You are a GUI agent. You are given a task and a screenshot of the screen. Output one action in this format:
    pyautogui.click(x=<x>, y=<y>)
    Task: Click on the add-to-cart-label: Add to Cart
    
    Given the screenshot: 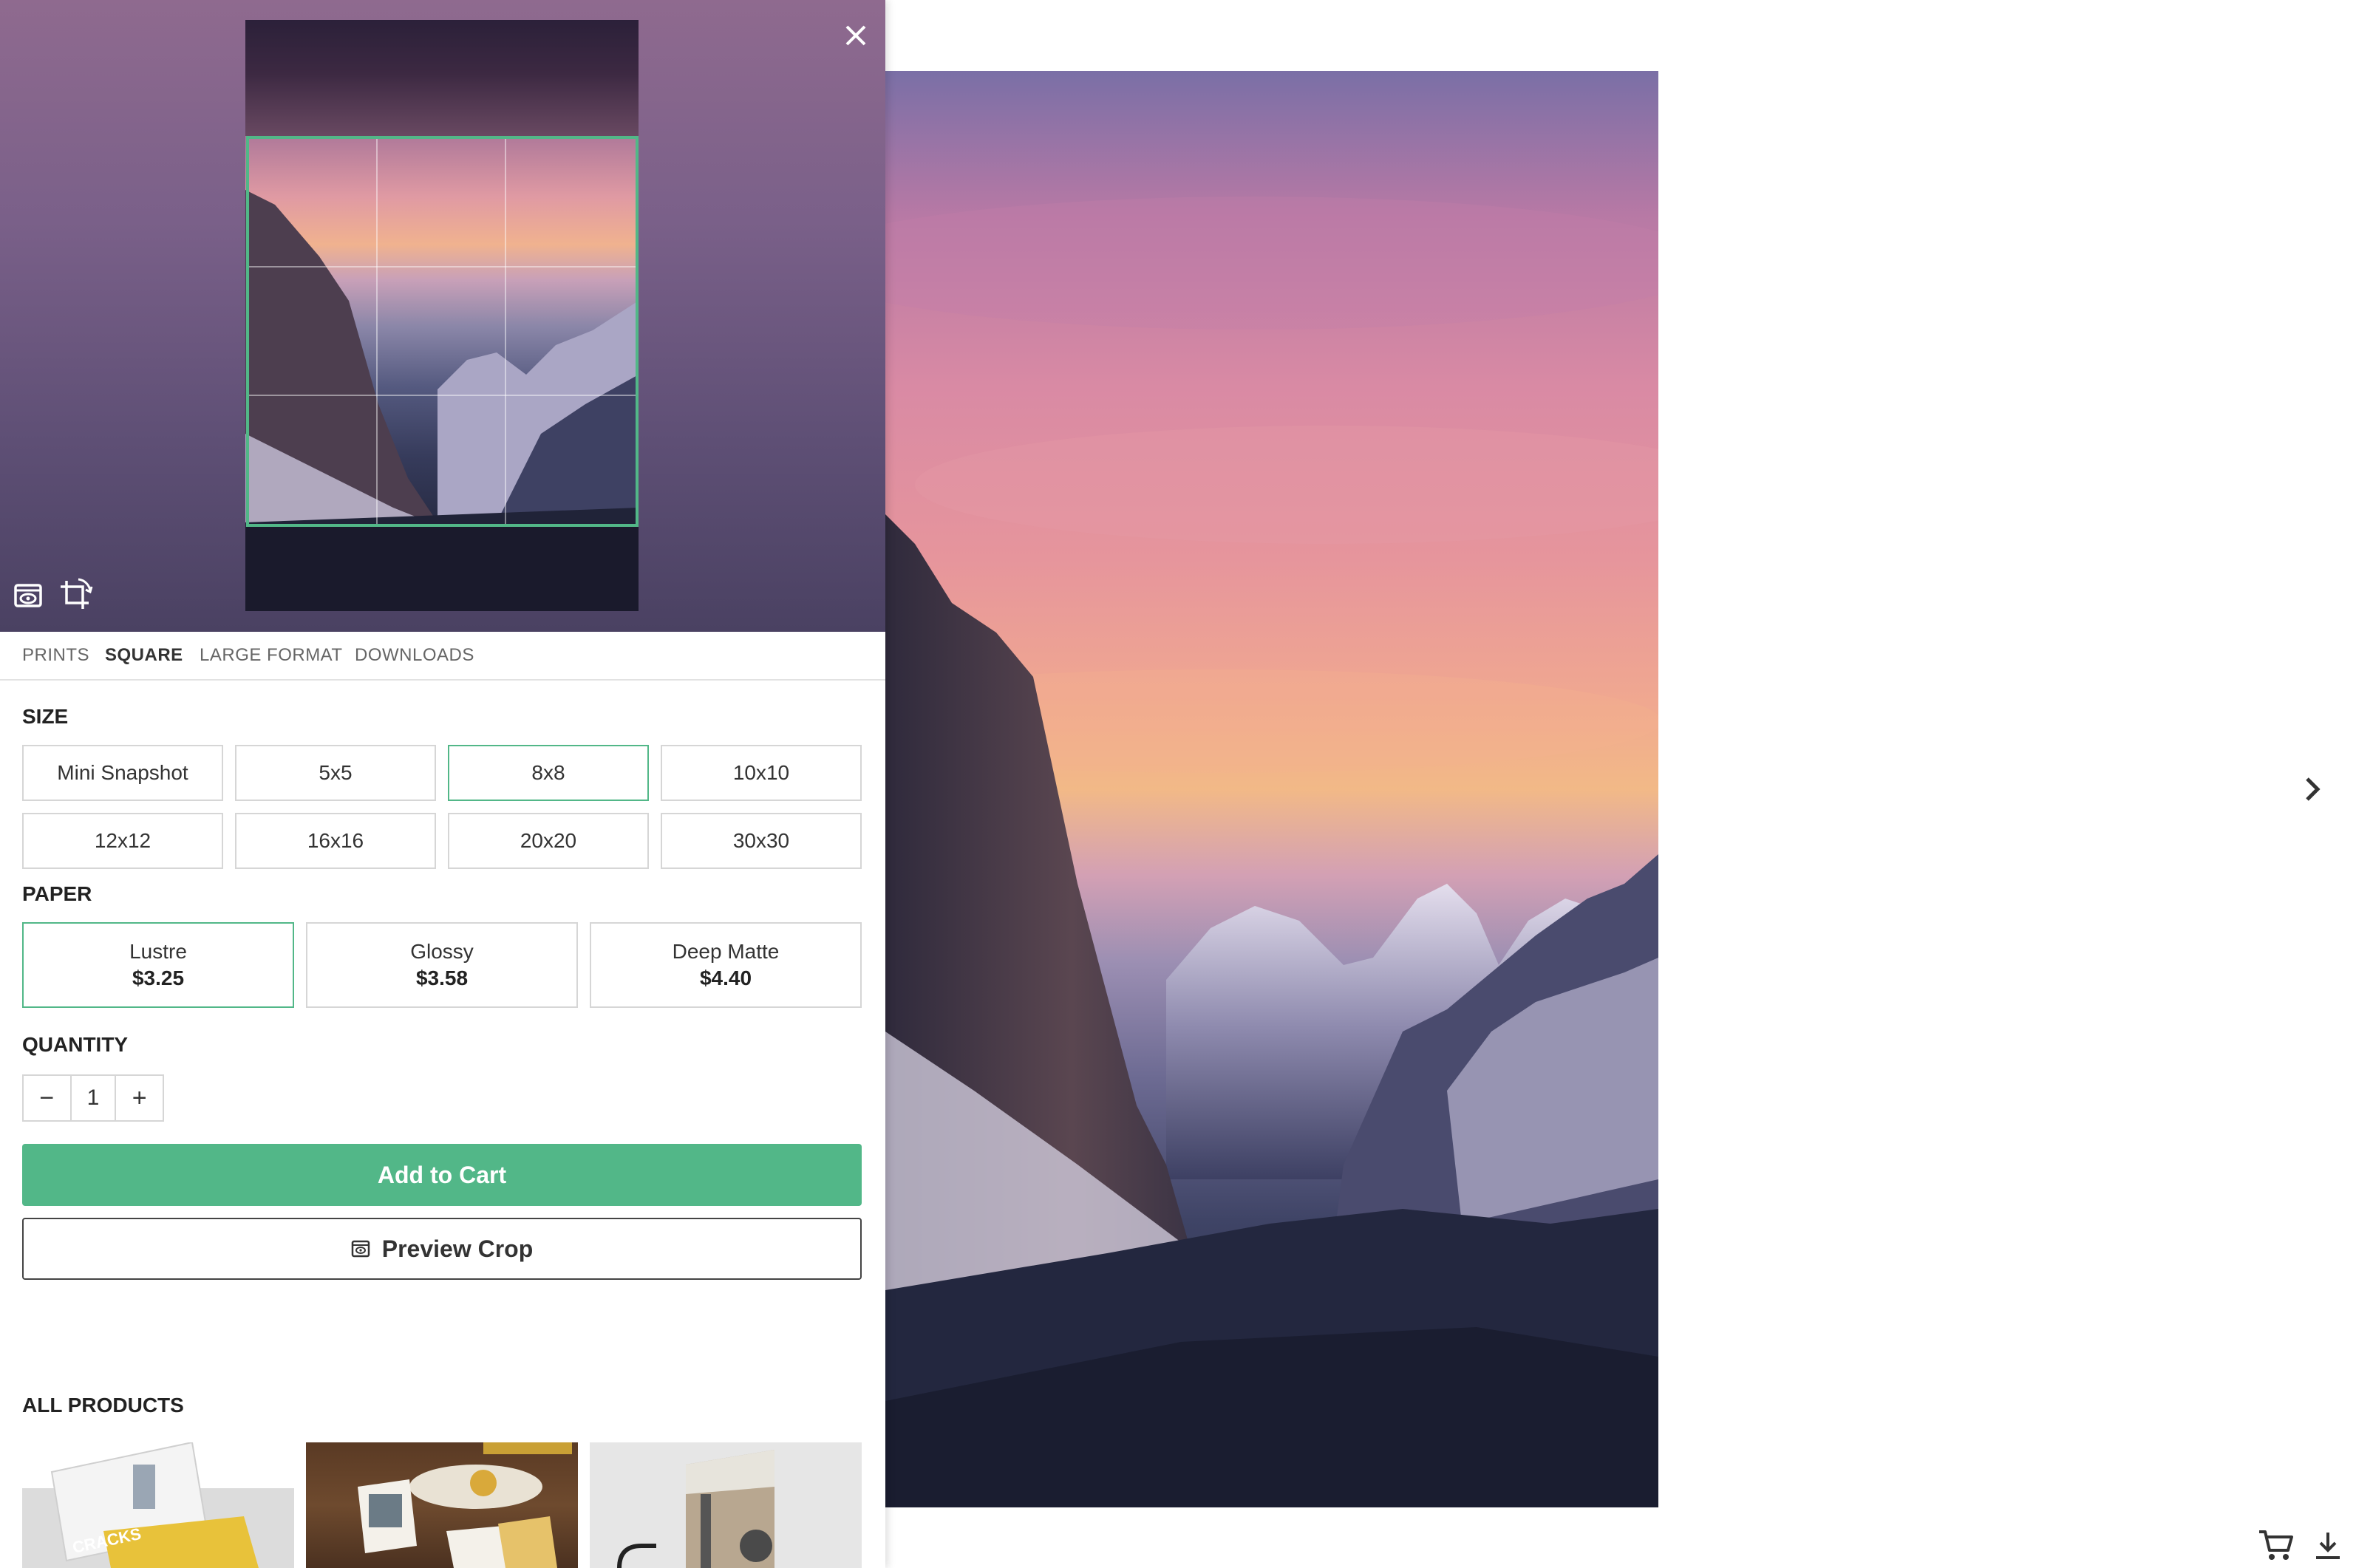 What is the action you would take?
    pyautogui.click(x=442, y=1174)
    